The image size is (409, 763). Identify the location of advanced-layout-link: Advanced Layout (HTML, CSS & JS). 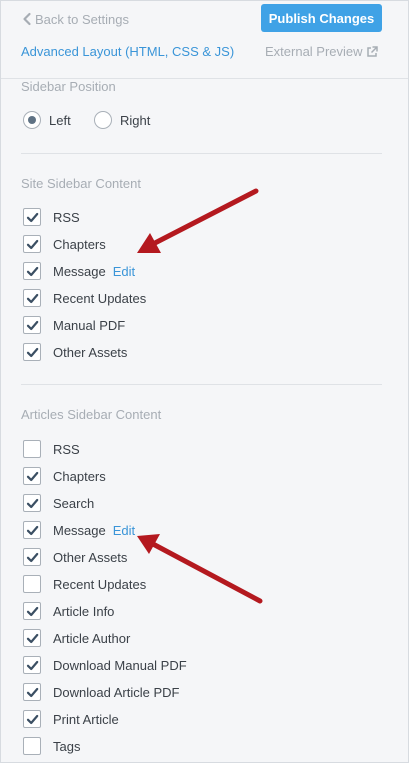
(127, 51).